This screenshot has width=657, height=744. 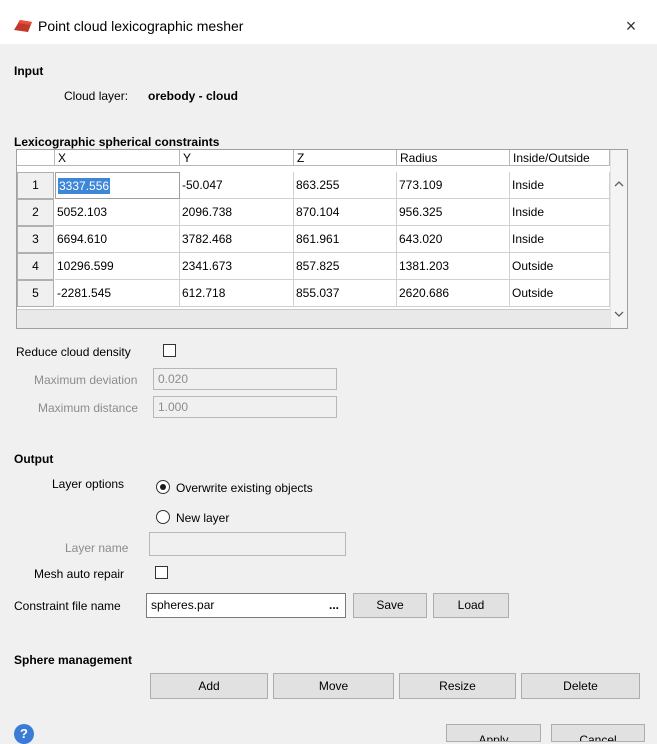 I want to click on input-section-label: Input, so click(x=29, y=71).